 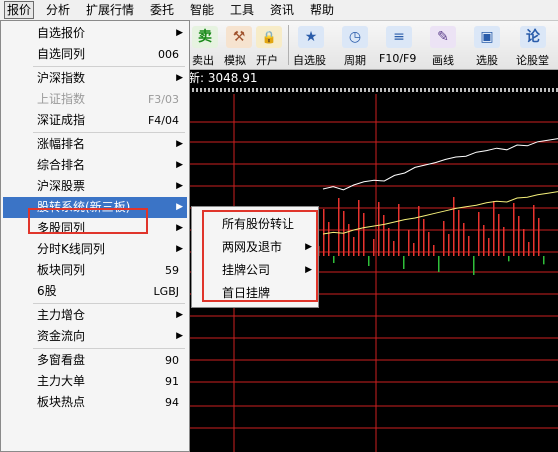 I want to click on menu-smart: 智能, so click(x=202, y=10).